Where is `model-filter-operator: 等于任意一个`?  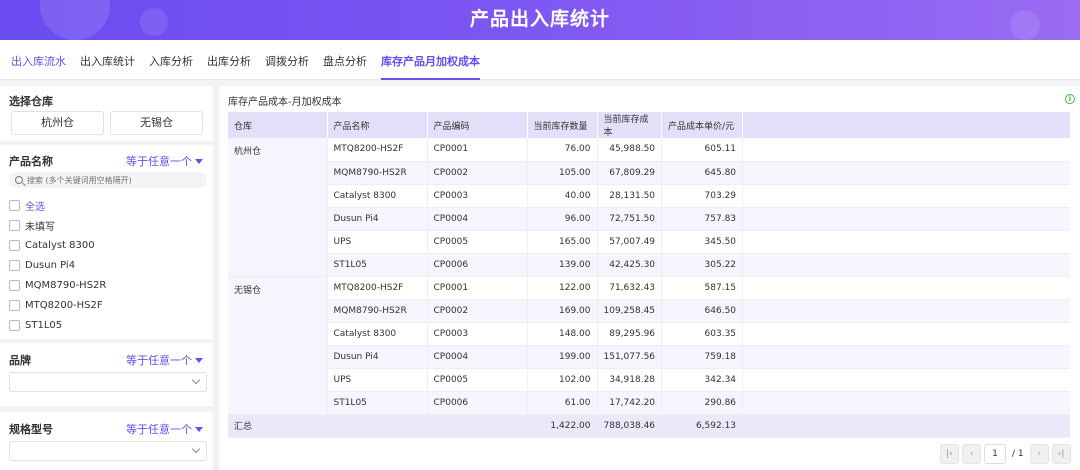 model-filter-operator: 等于任意一个 is located at coordinates (164, 429).